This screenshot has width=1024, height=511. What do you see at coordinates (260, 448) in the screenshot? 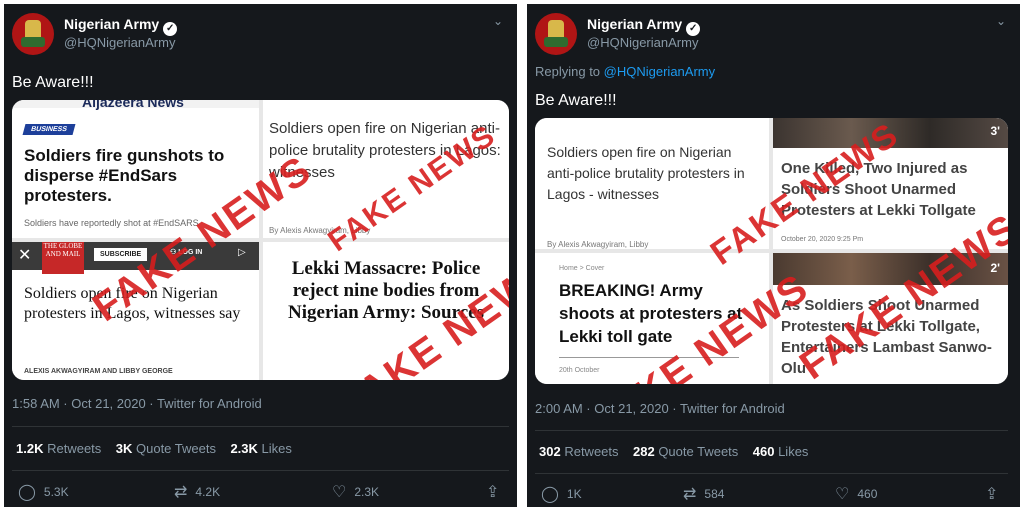
I see `likes-stat: 2.3K Likes` at bounding box center [260, 448].